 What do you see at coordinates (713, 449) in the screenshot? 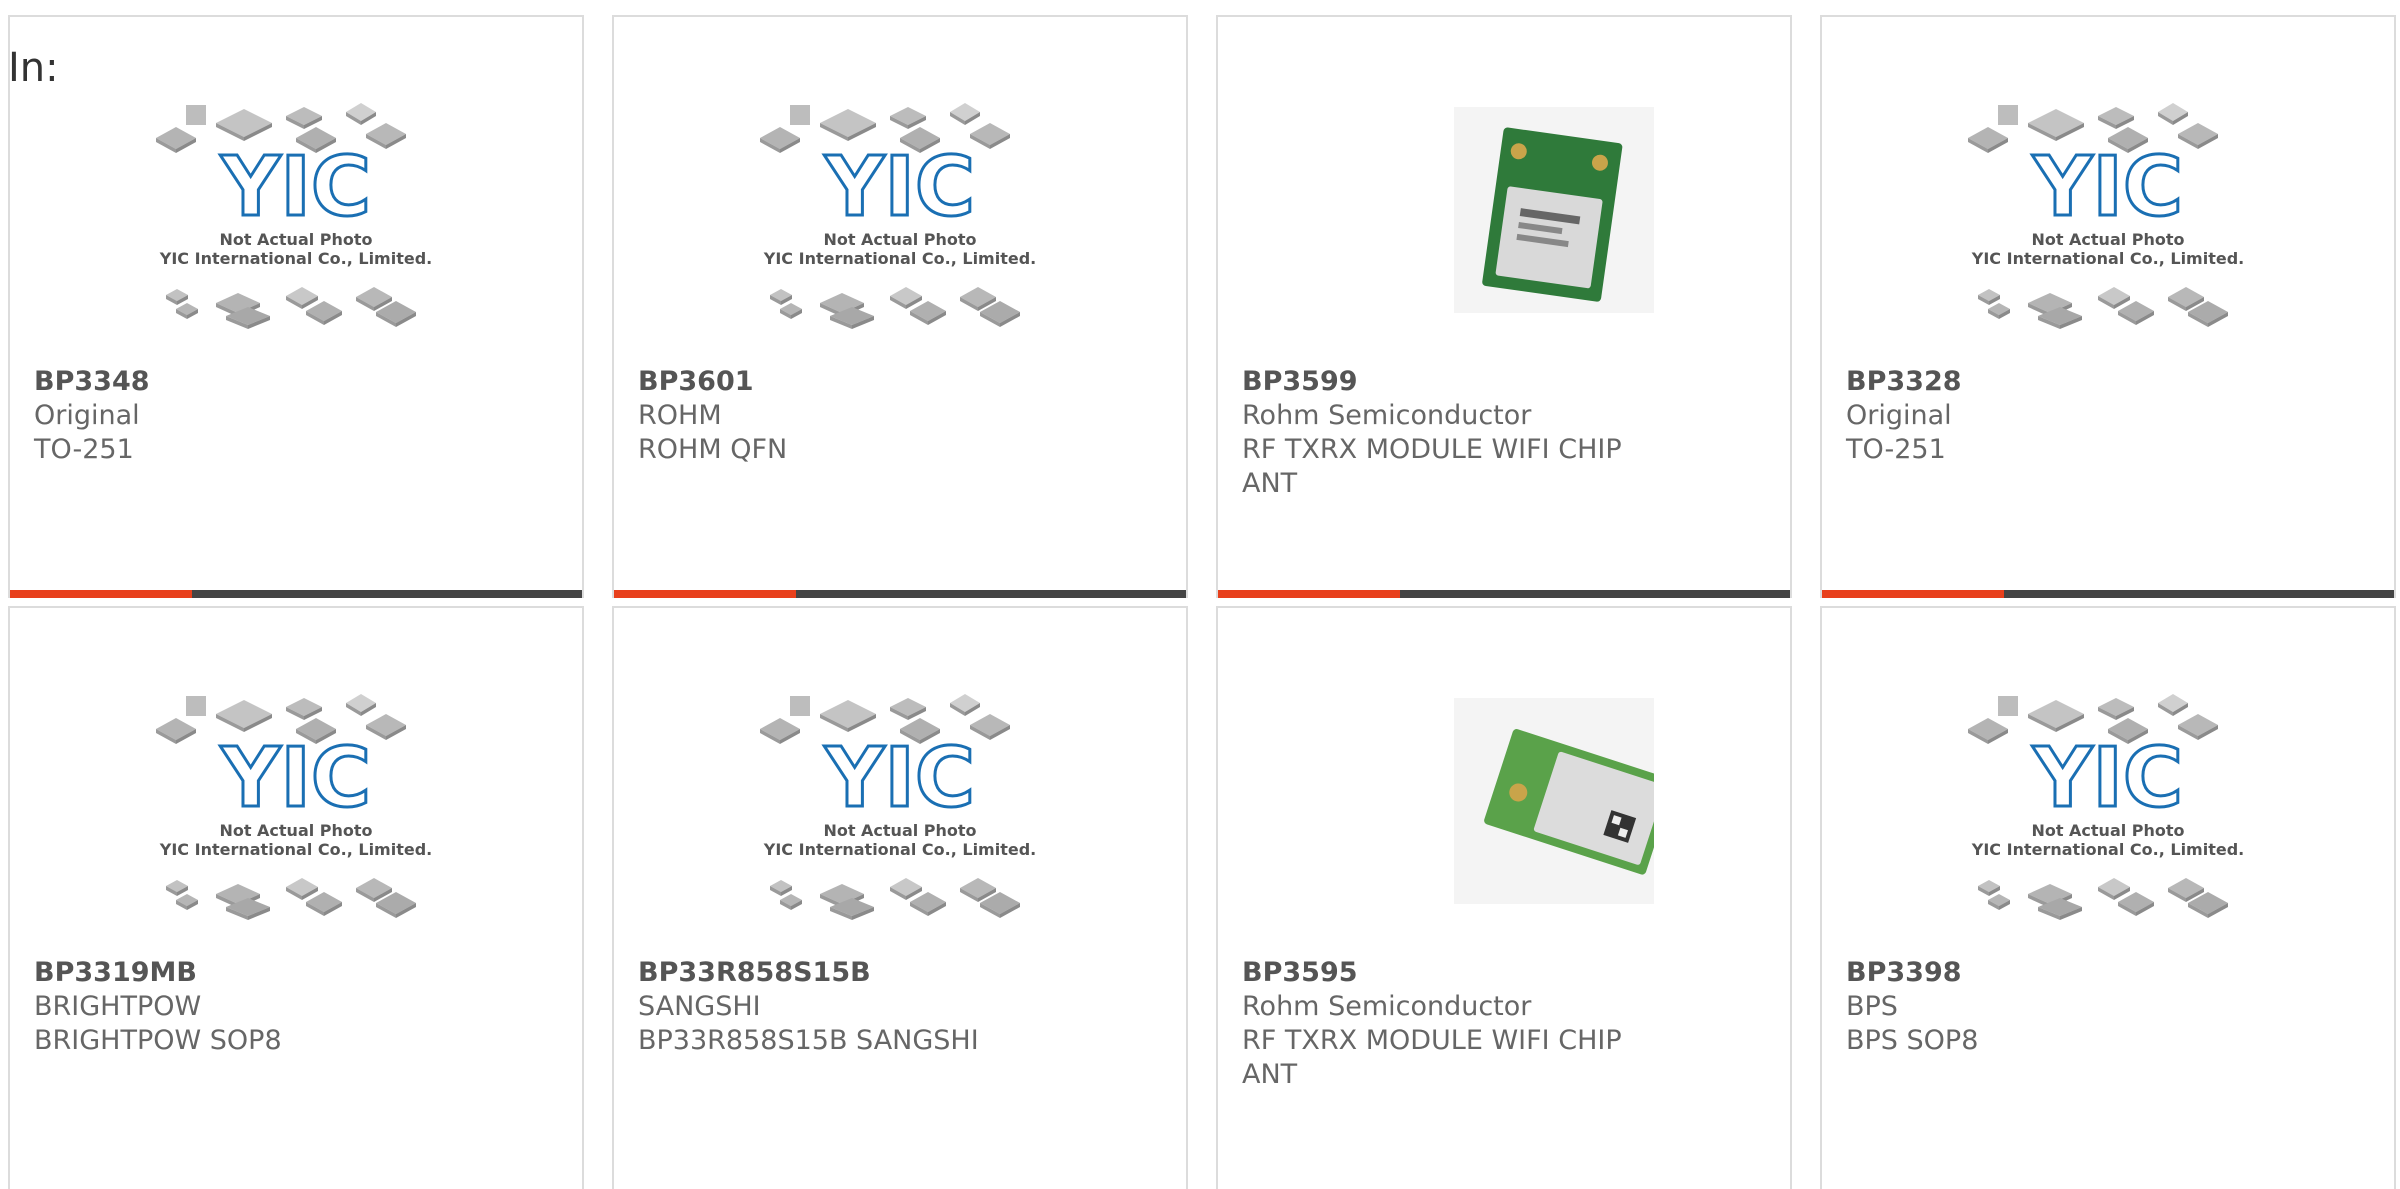
I see `description: ROHM QFN` at bounding box center [713, 449].